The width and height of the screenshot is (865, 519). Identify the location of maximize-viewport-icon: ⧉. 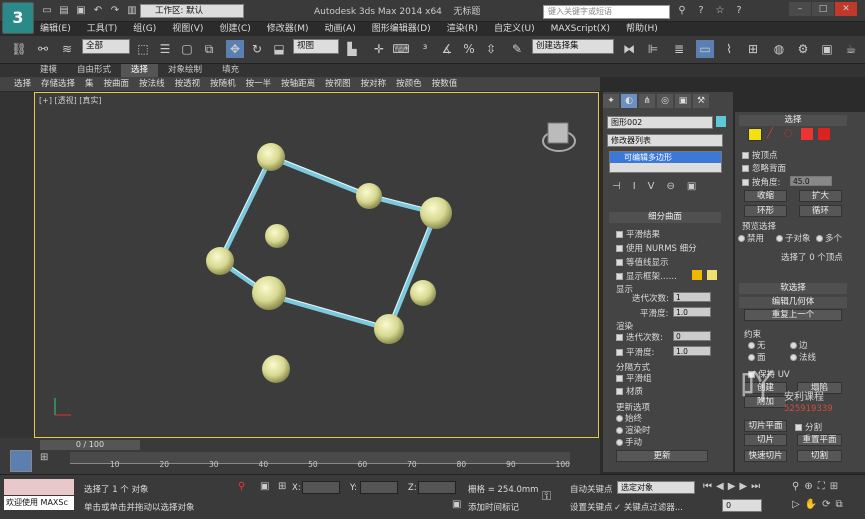
(839, 504).